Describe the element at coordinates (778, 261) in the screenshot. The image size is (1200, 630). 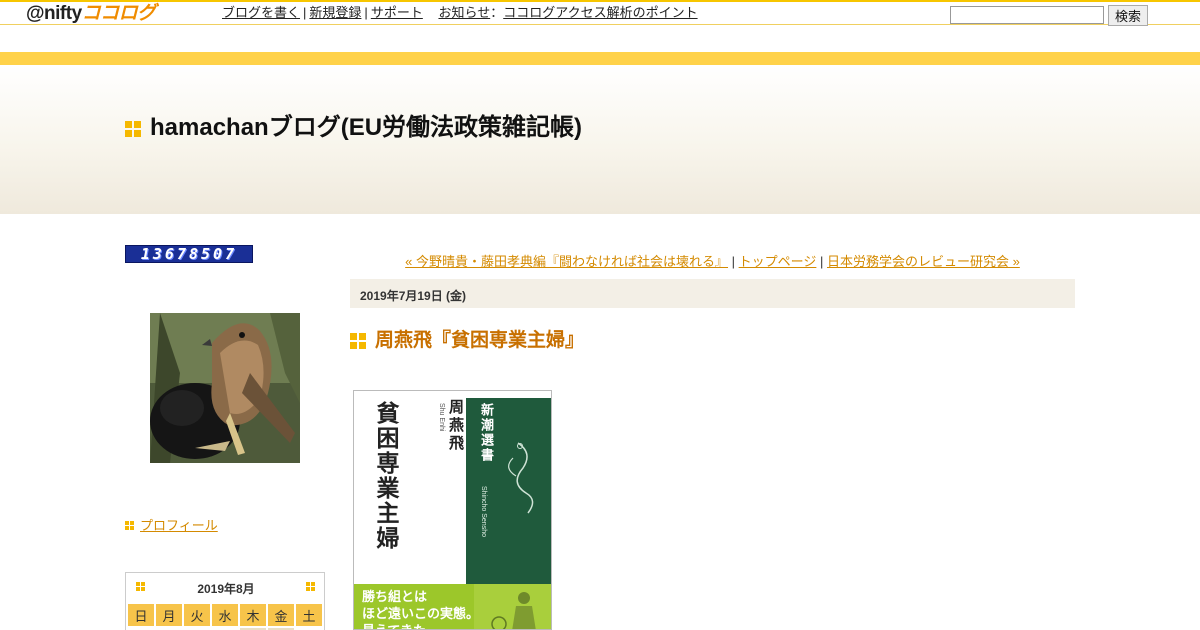
I see `top-page-link: トップページ` at that location.